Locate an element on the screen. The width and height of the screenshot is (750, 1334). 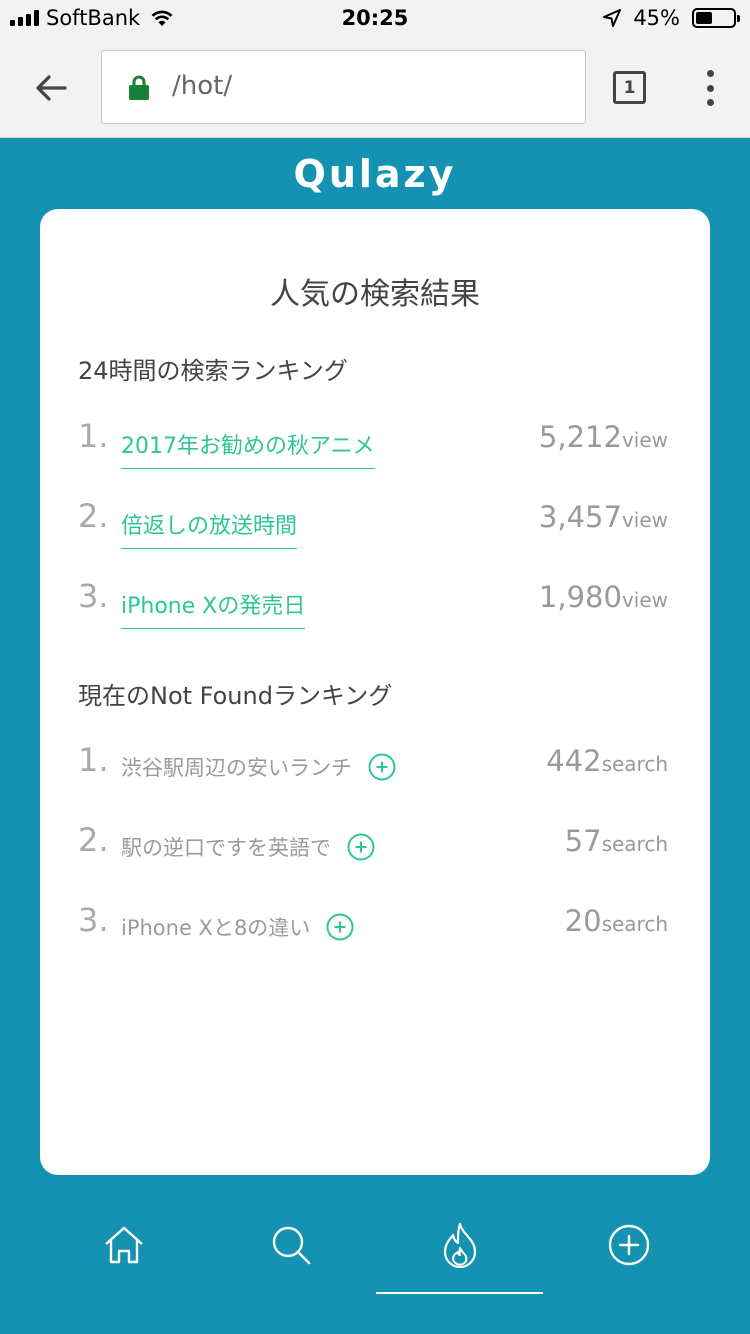
active-tab-indicator is located at coordinates (459, 1293).